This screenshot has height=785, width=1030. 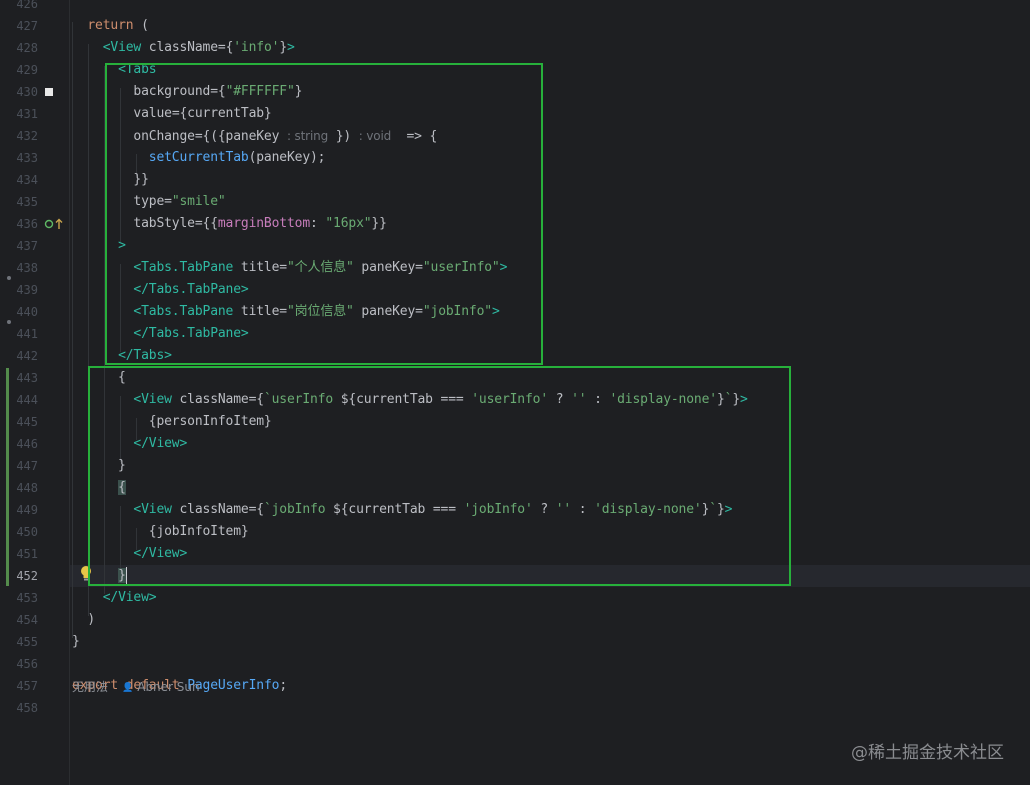 I want to click on watermark: @稀土掘金技术社区, so click(x=927, y=753).